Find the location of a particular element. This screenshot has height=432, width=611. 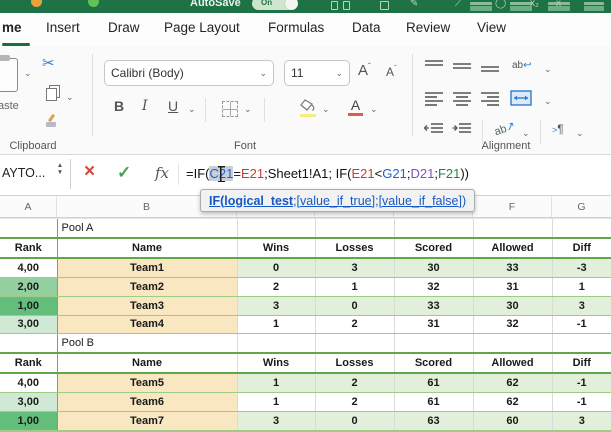

header-cell: Diff is located at coordinates (581, 363).